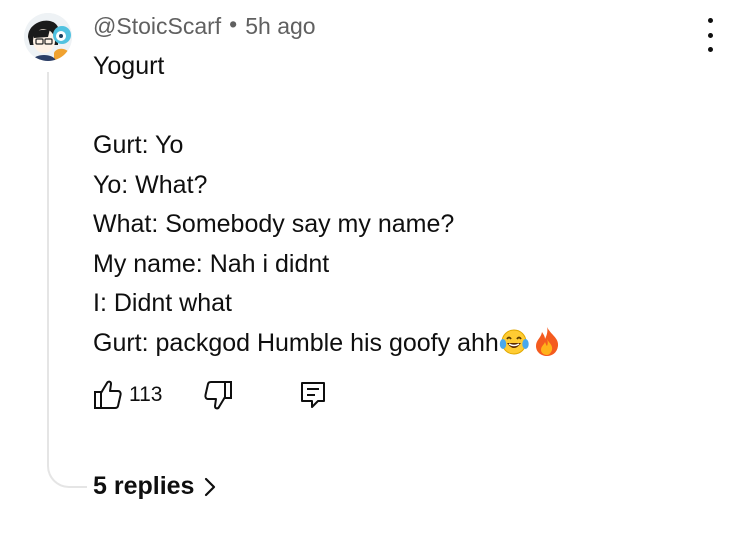 The width and height of the screenshot is (755, 533). What do you see at coordinates (144, 486) in the screenshot?
I see `replies-label: 5 replies` at bounding box center [144, 486].